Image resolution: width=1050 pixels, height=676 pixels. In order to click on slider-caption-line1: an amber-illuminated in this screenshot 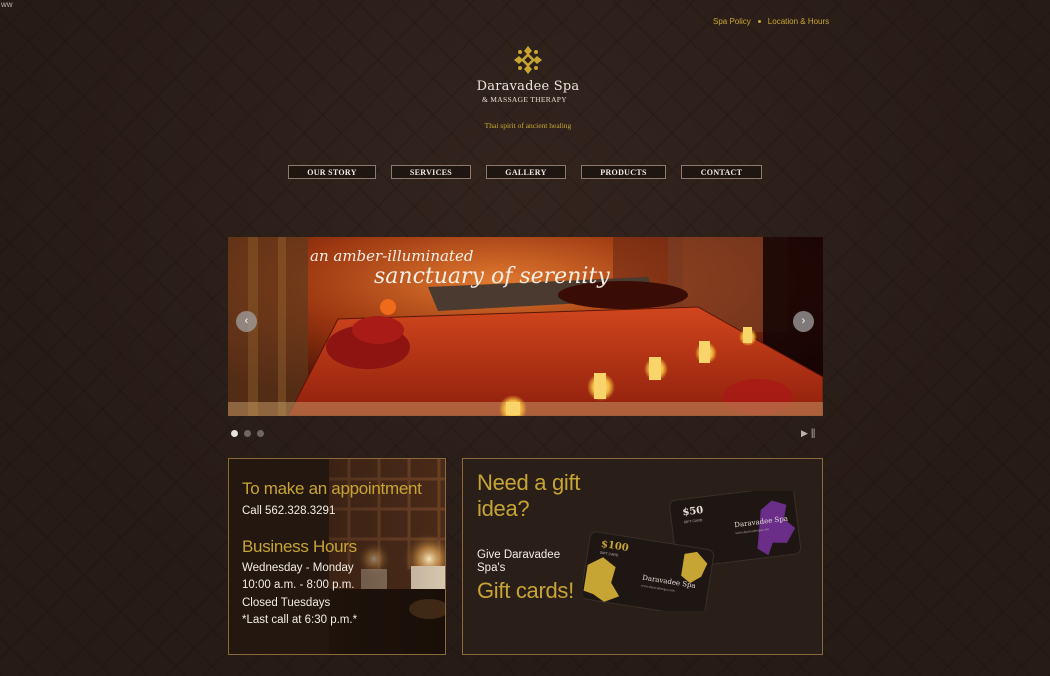, I will do `click(392, 256)`.